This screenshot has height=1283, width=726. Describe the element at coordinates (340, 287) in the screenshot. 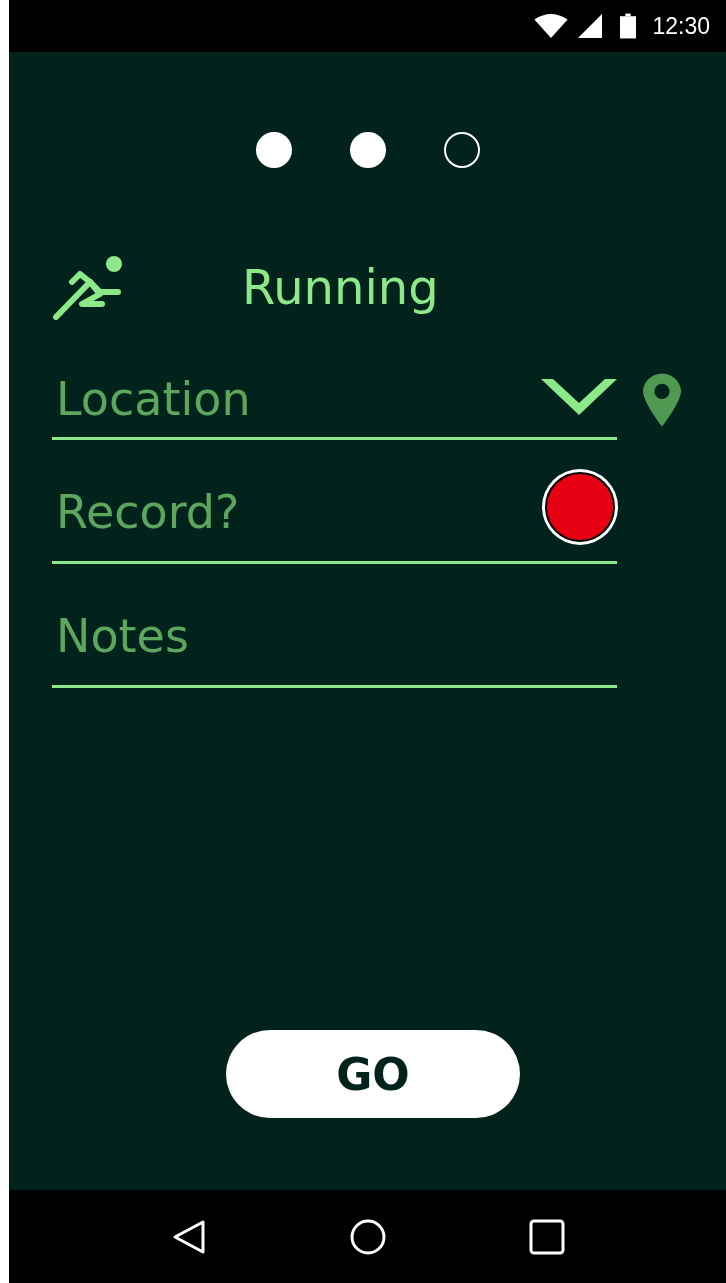

I see `activity-title: Running` at that location.